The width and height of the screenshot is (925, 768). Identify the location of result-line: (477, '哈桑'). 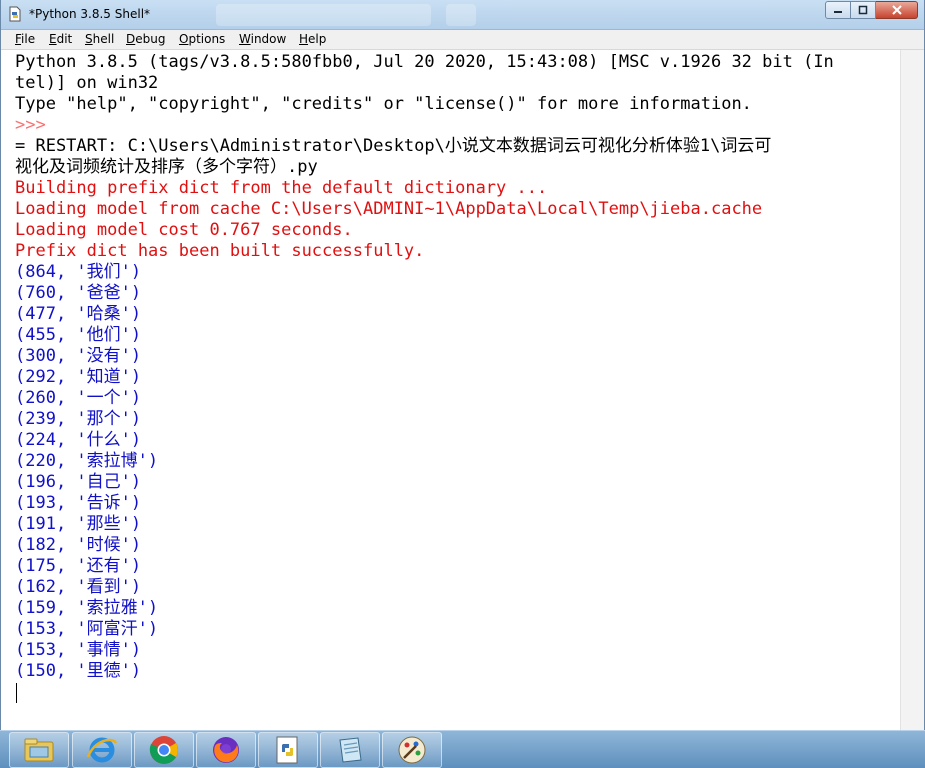
(78, 314).